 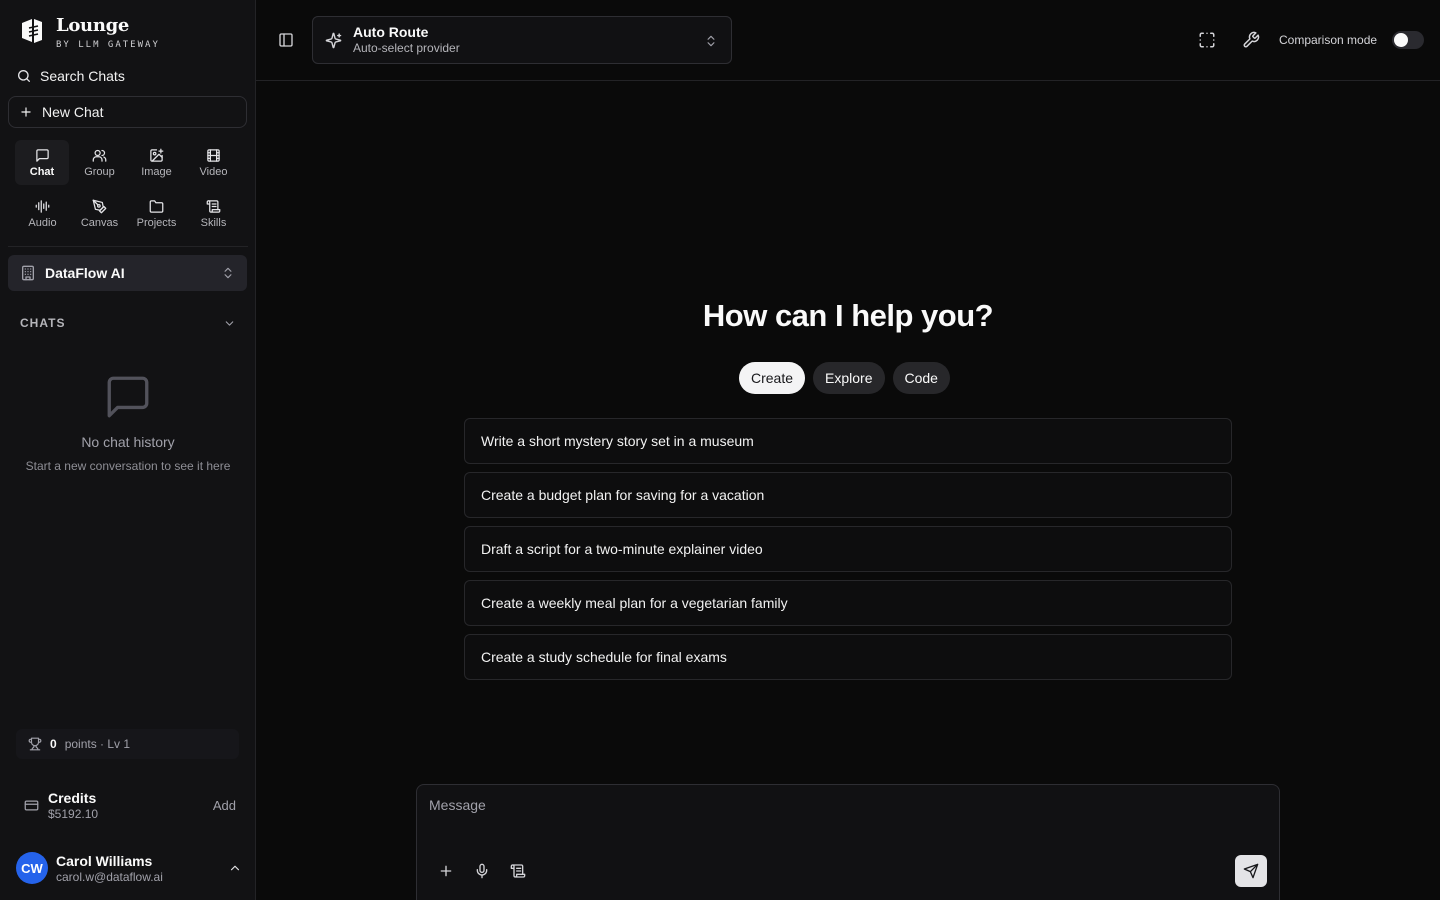 I want to click on comparison-mode-toggle, so click(x=1408, y=40).